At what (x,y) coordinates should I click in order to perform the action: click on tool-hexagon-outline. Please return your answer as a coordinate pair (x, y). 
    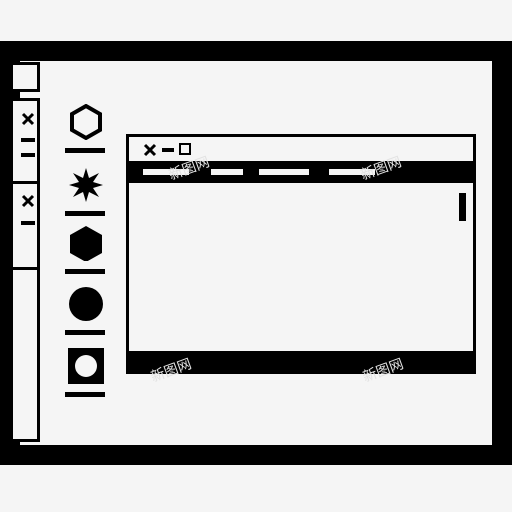
    Looking at the image, I should click on (86, 133).